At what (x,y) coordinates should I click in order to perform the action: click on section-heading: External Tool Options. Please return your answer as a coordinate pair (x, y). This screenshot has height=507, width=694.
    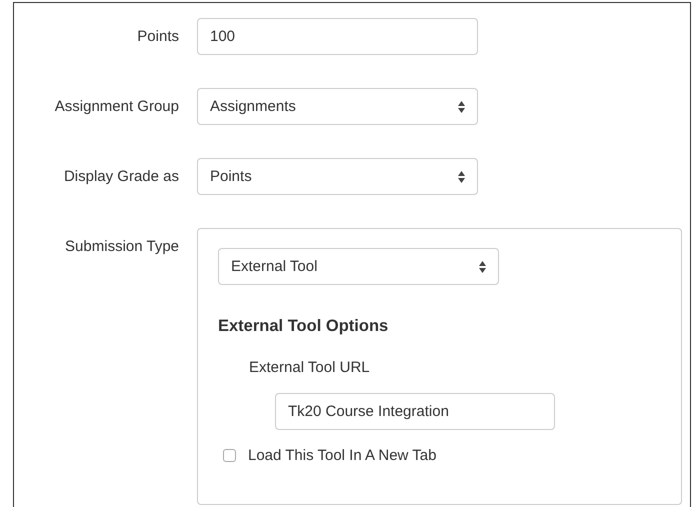
    Looking at the image, I should click on (304, 326).